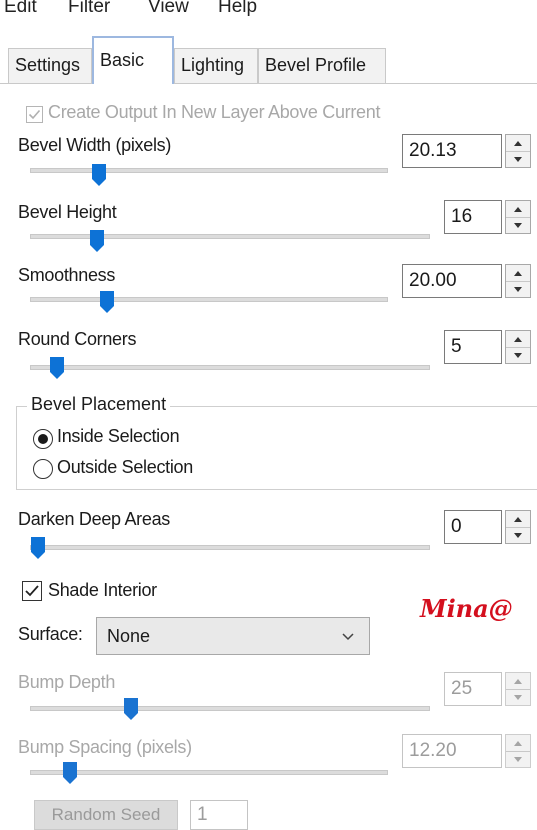 The image size is (537, 830). Describe the element at coordinates (70, 773) in the screenshot. I see `bump-spacing-slider-thumb` at that location.